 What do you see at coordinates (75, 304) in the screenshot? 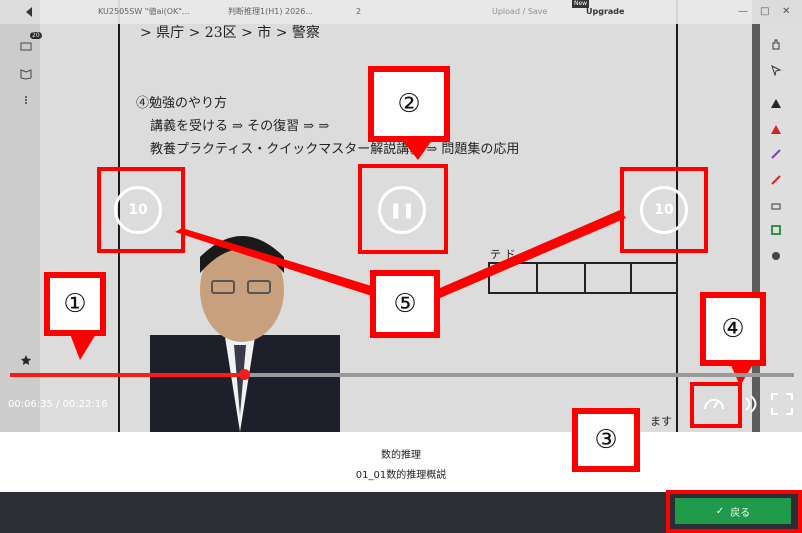
I see `annotation-1: ①` at bounding box center [75, 304].